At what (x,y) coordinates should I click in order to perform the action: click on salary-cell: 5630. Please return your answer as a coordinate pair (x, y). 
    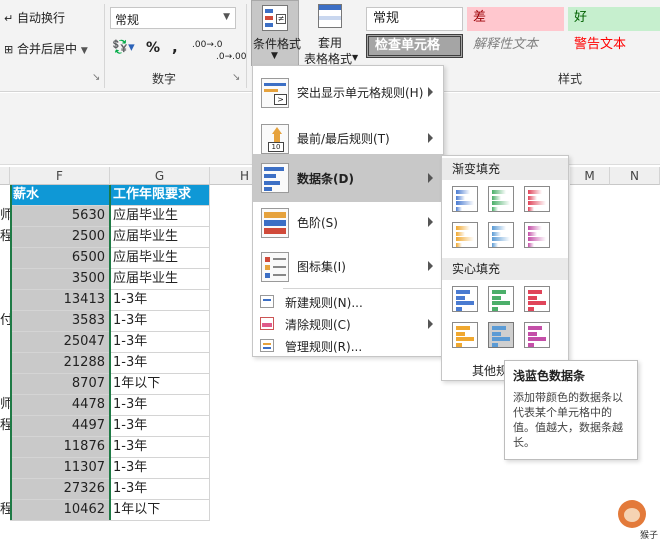
    Looking at the image, I should click on (60, 216).